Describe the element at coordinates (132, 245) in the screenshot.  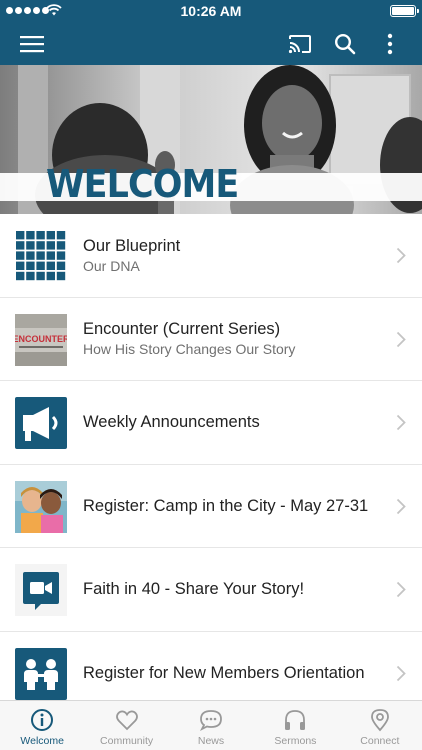
I see `list-item-title: Our Blueprint` at that location.